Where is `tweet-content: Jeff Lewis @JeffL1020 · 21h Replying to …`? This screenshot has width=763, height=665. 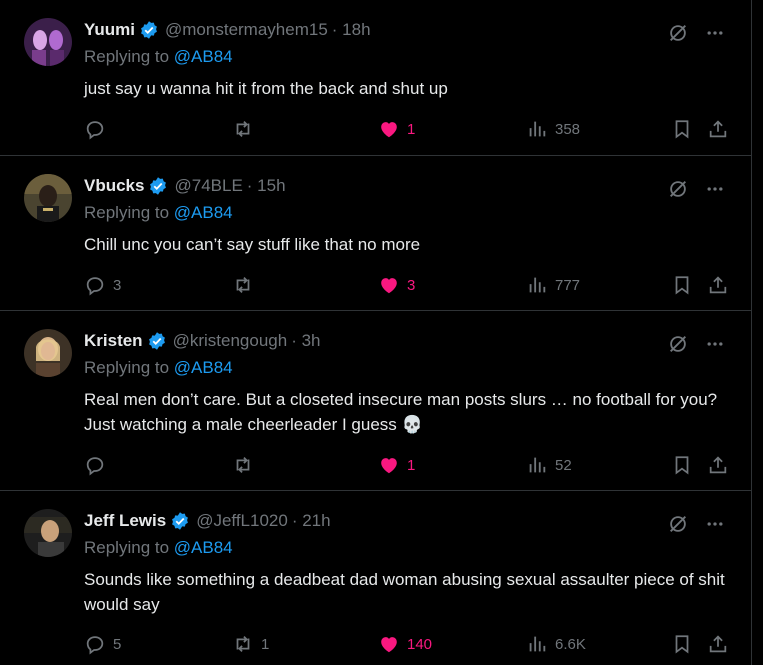 tweet-content: Jeff Lewis @JeffL1020 · 21h Replying to … is located at coordinates (409, 563).